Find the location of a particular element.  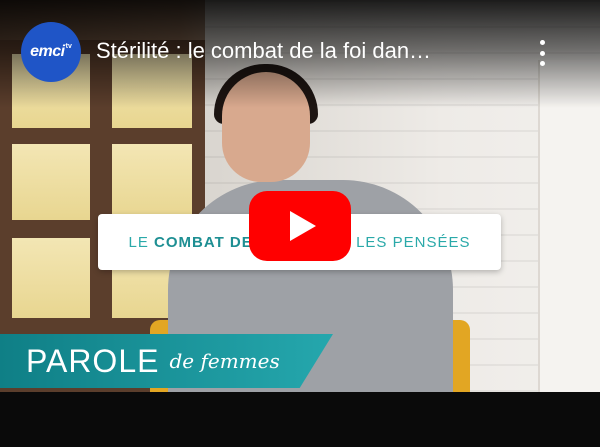

avatar-logo-sup: tv is located at coordinates (68, 46).